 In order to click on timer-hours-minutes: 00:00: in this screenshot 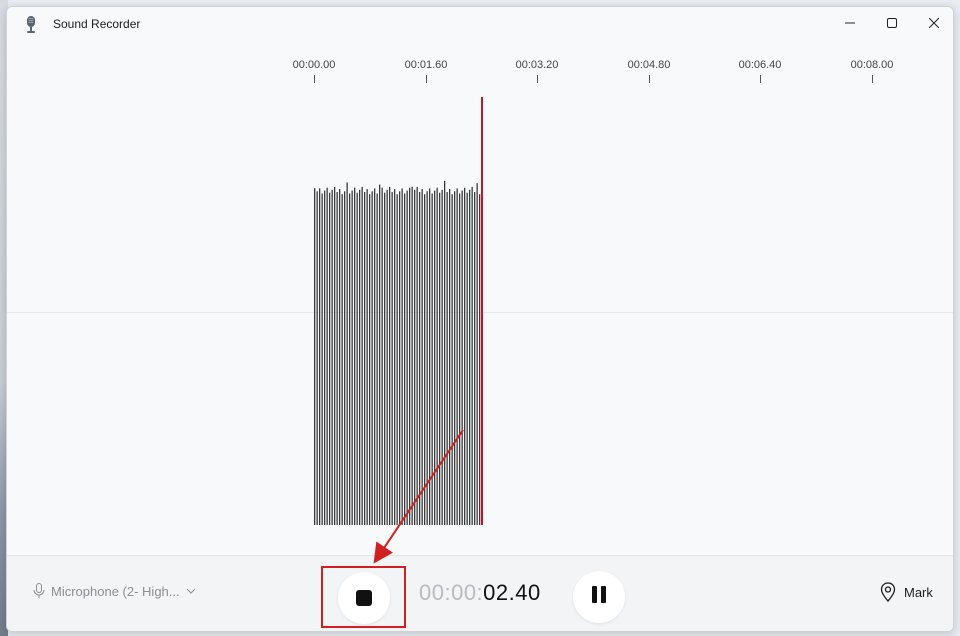, I will do `click(451, 592)`.